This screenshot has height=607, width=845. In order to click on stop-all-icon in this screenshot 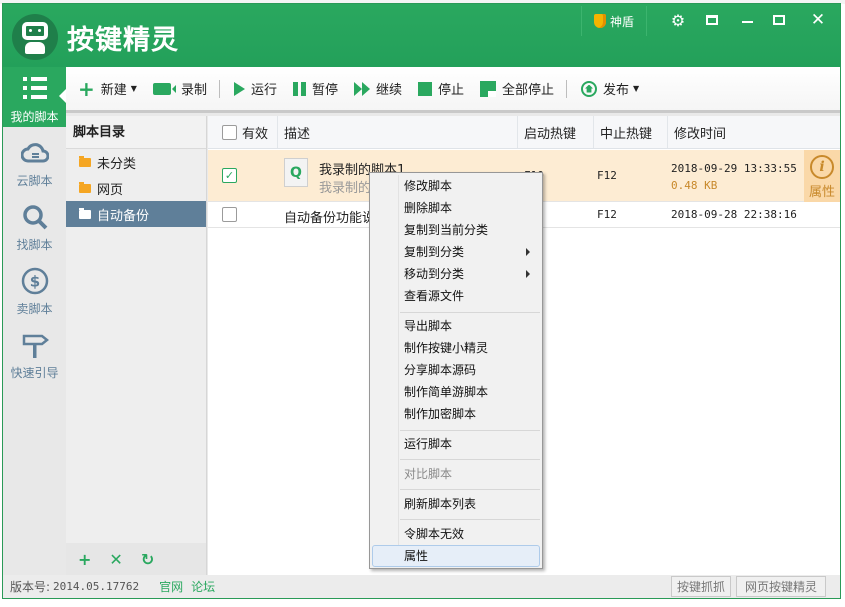, I will do `click(488, 88)`.